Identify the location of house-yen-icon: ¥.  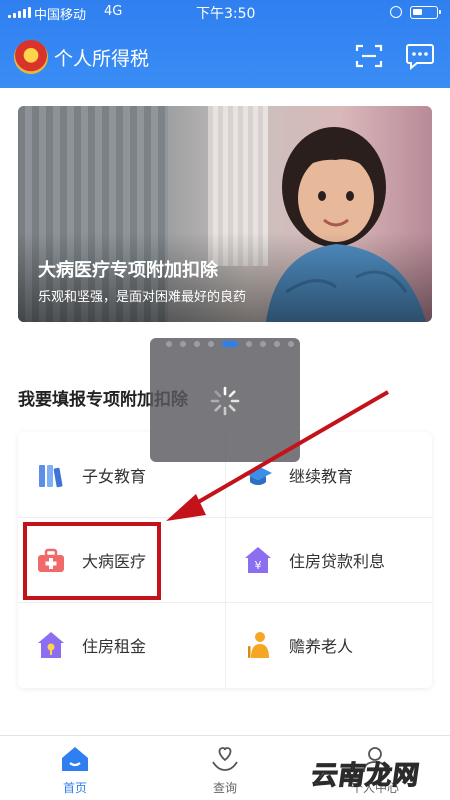
(258, 559).